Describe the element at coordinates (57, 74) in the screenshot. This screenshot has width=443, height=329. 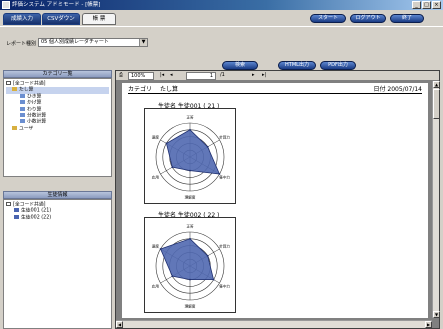
I see `category-panel-title: カテゴリ一覧` at that location.